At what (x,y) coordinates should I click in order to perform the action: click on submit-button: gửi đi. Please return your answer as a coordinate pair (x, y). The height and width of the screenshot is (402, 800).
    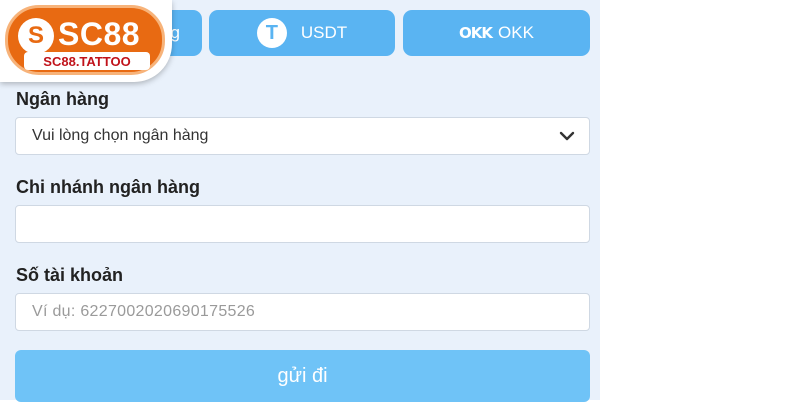
    Looking at the image, I should click on (302, 376).